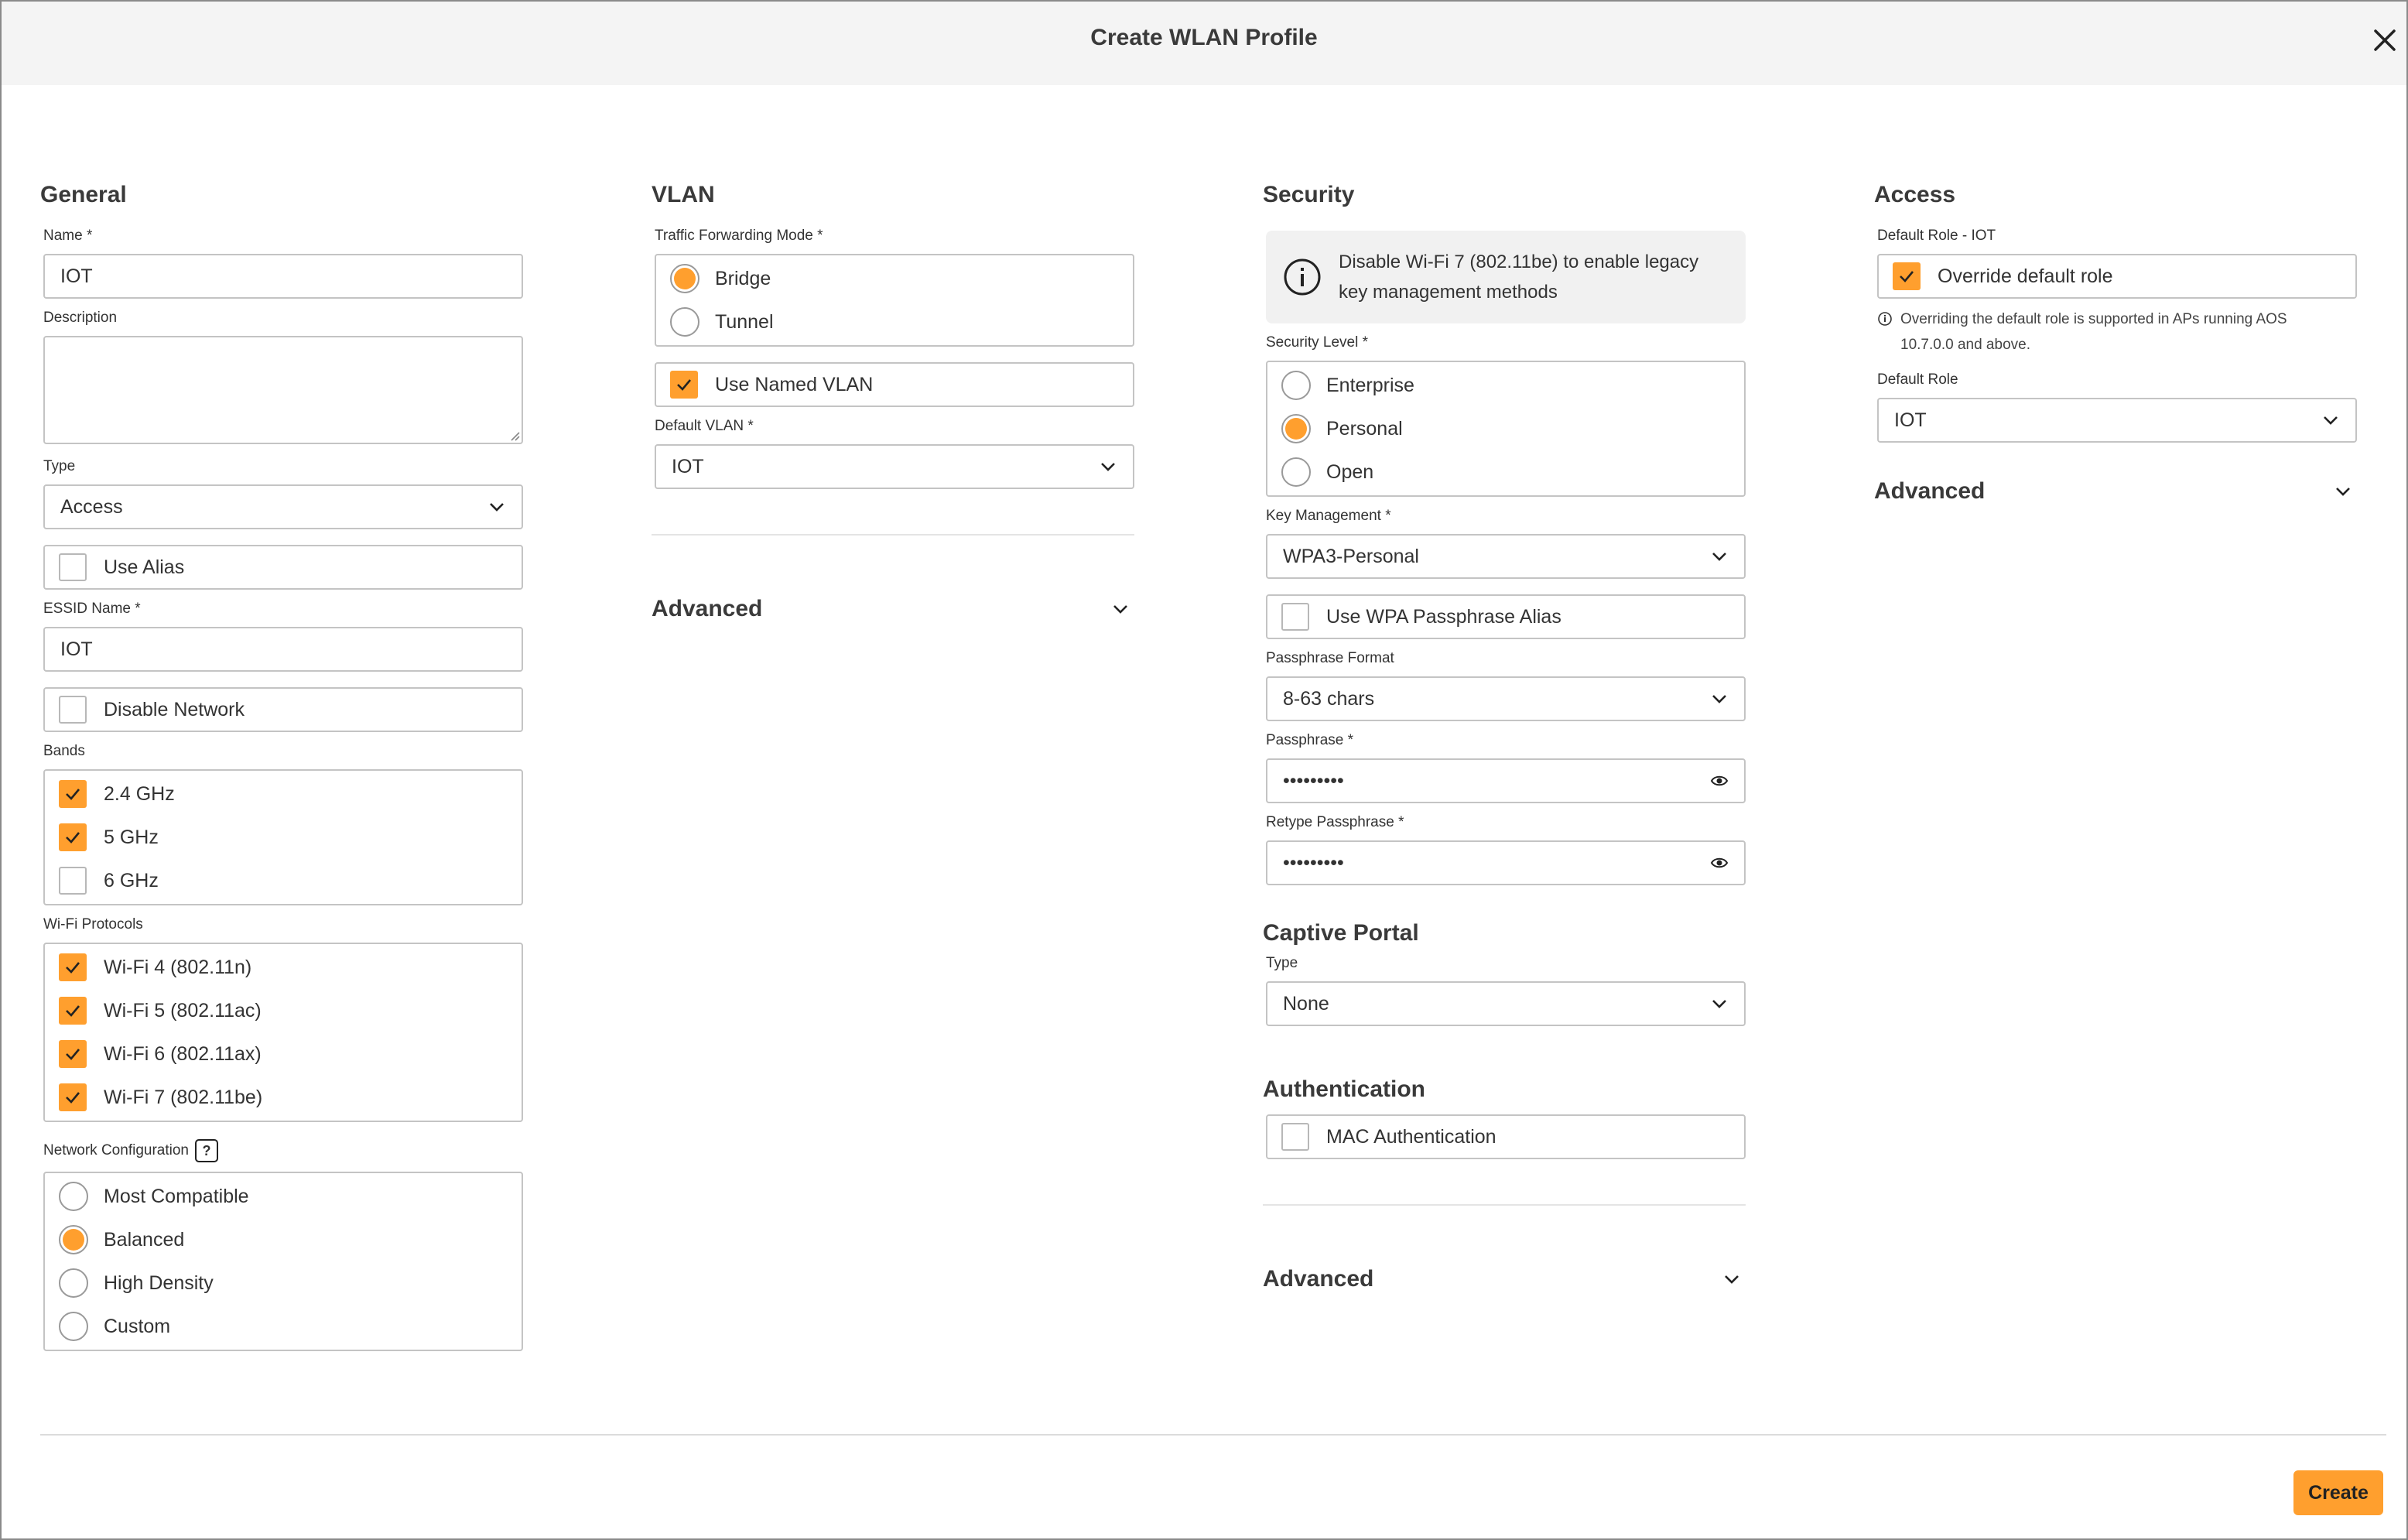 The image size is (2408, 1540). What do you see at coordinates (283, 1239) in the screenshot?
I see `netconfig-option: Balanced` at bounding box center [283, 1239].